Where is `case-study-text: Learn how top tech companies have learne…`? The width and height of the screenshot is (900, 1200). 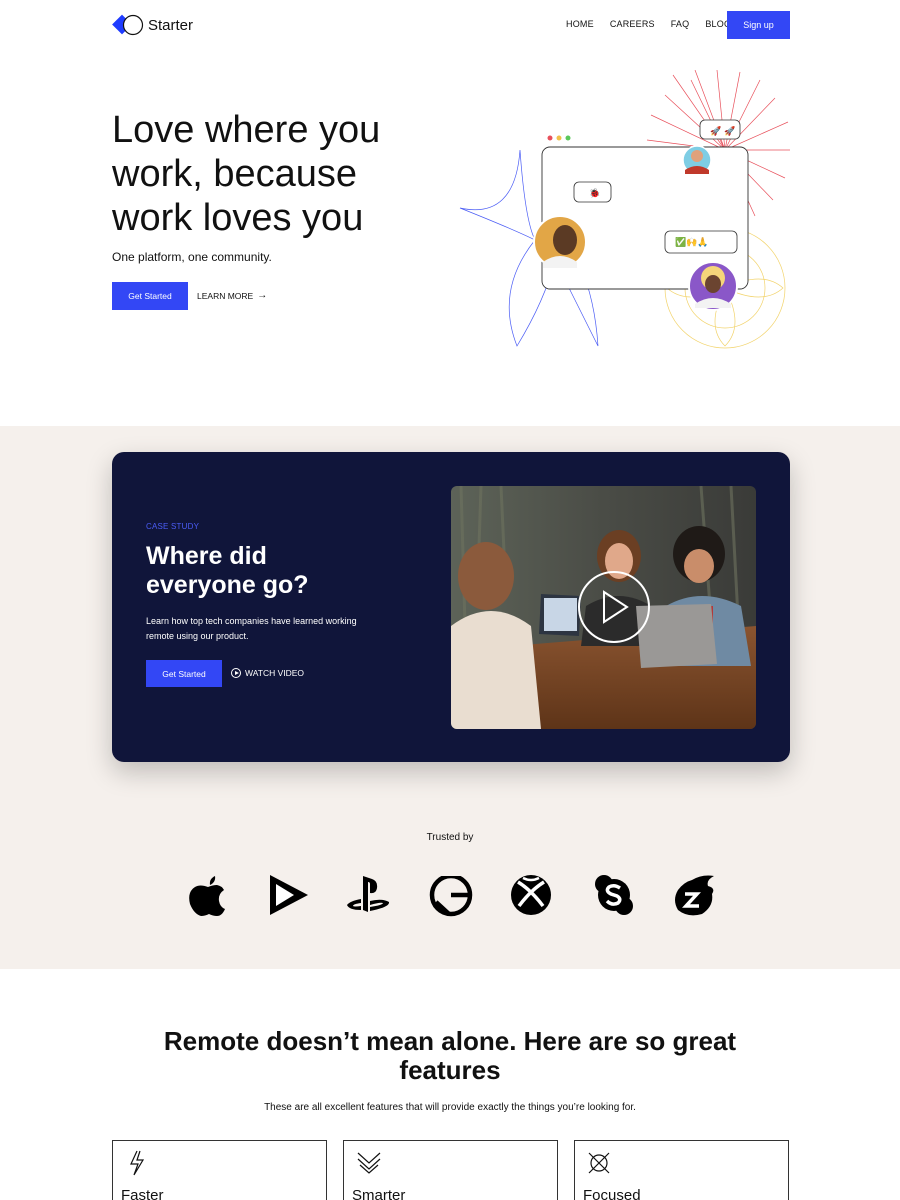 case-study-text: Learn how top tech companies have learne… is located at coordinates (251, 628).